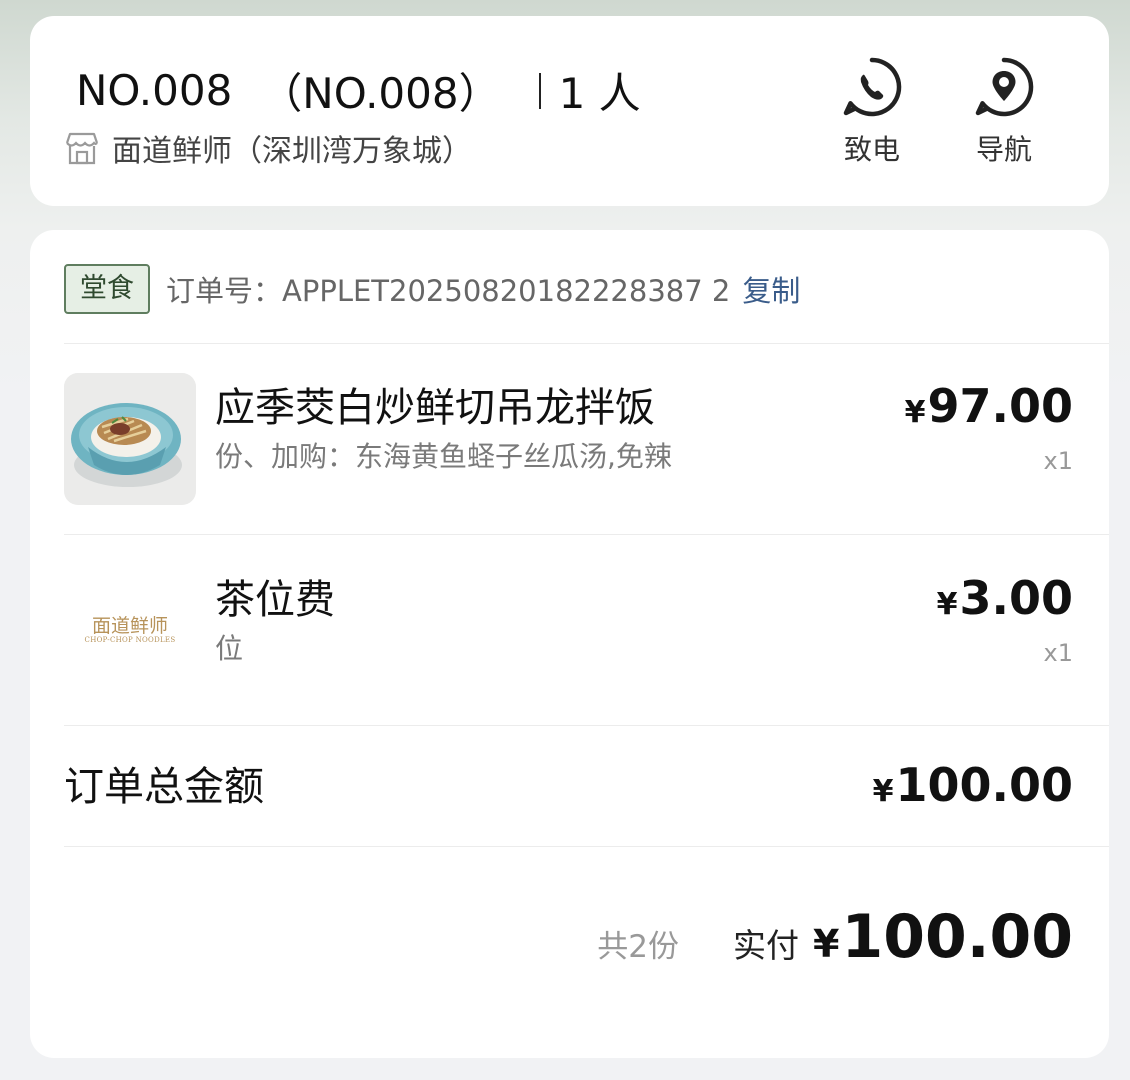 This screenshot has width=1130, height=1080. Describe the element at coordinates (1003, 149) in the screenshot. I see `navigate-label: 导航` at that location.